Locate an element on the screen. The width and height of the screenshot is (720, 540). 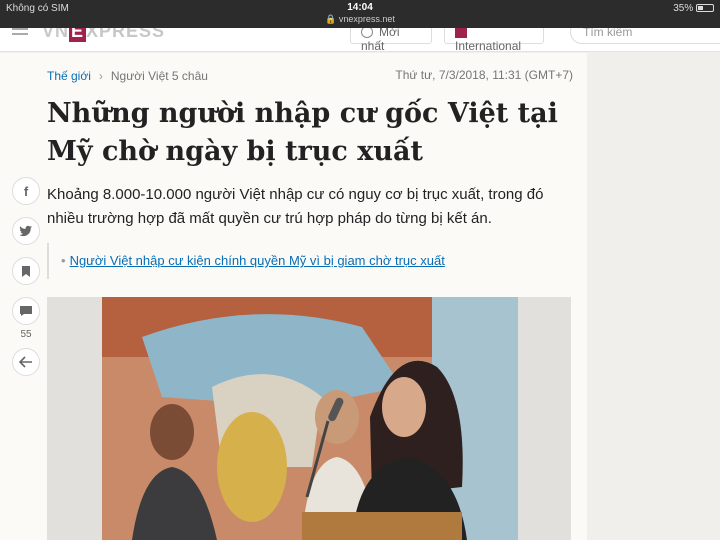
breadcrumb: Thế giới › Người Việt 5 châu is located at coordinates (127, 76).